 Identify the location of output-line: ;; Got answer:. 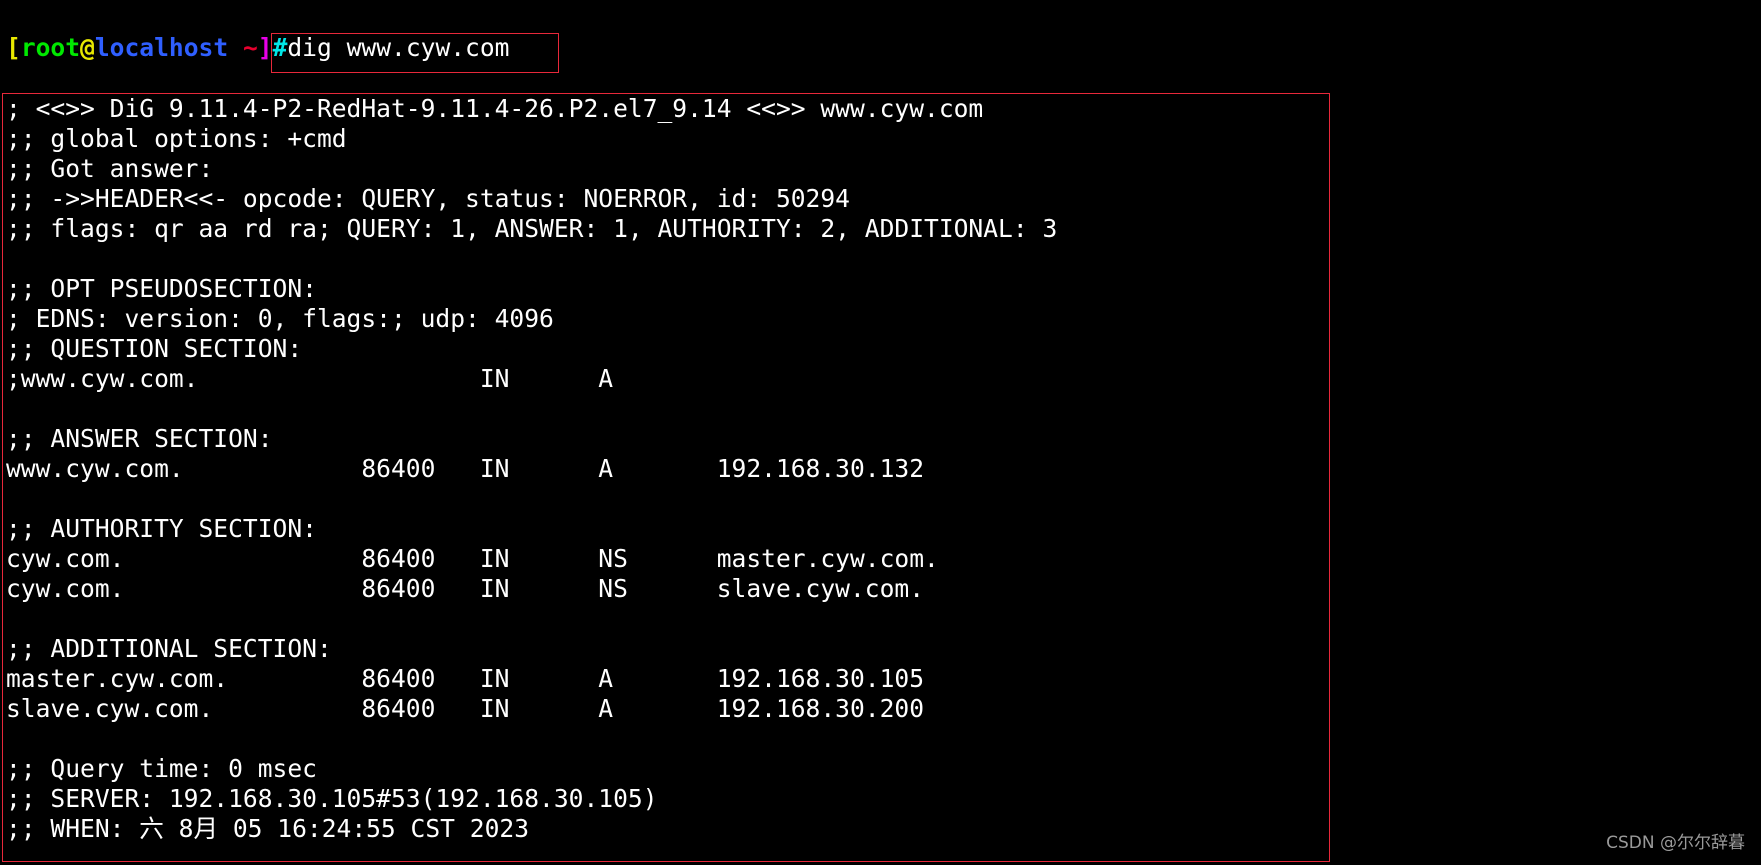
(110, 168).